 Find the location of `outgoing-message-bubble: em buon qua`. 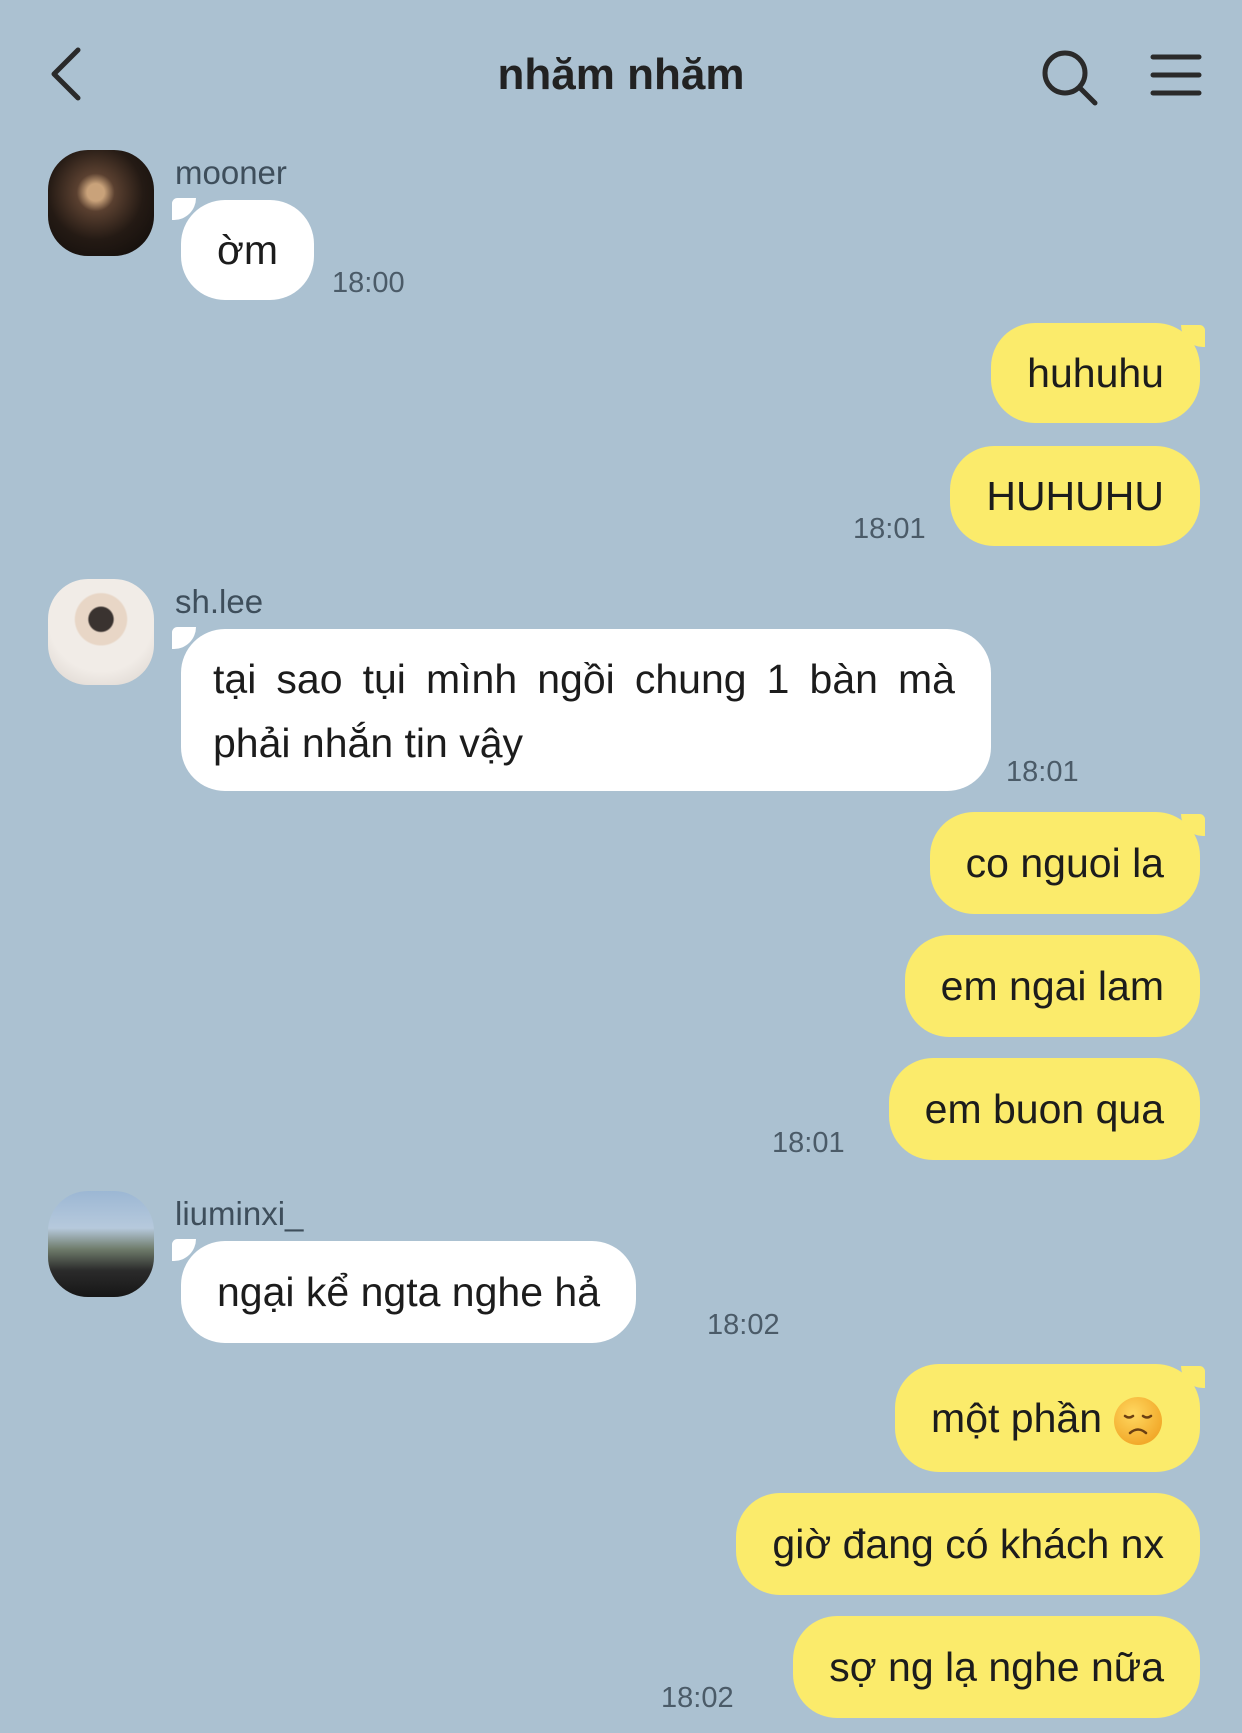

outgoing-message-bubble: em buon qua is located at coordinates (1044, 1109).